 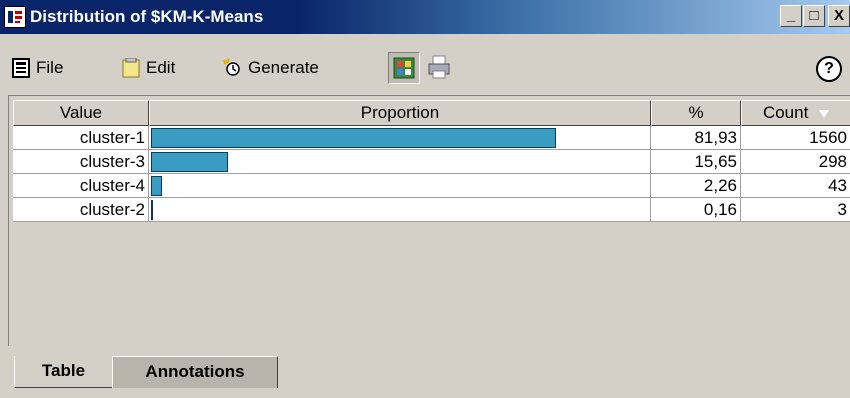 What do you see at coordinates (696, 138) in the screenshot?
I see `percent-cell: 81,93` at bounding box center [696, 138].